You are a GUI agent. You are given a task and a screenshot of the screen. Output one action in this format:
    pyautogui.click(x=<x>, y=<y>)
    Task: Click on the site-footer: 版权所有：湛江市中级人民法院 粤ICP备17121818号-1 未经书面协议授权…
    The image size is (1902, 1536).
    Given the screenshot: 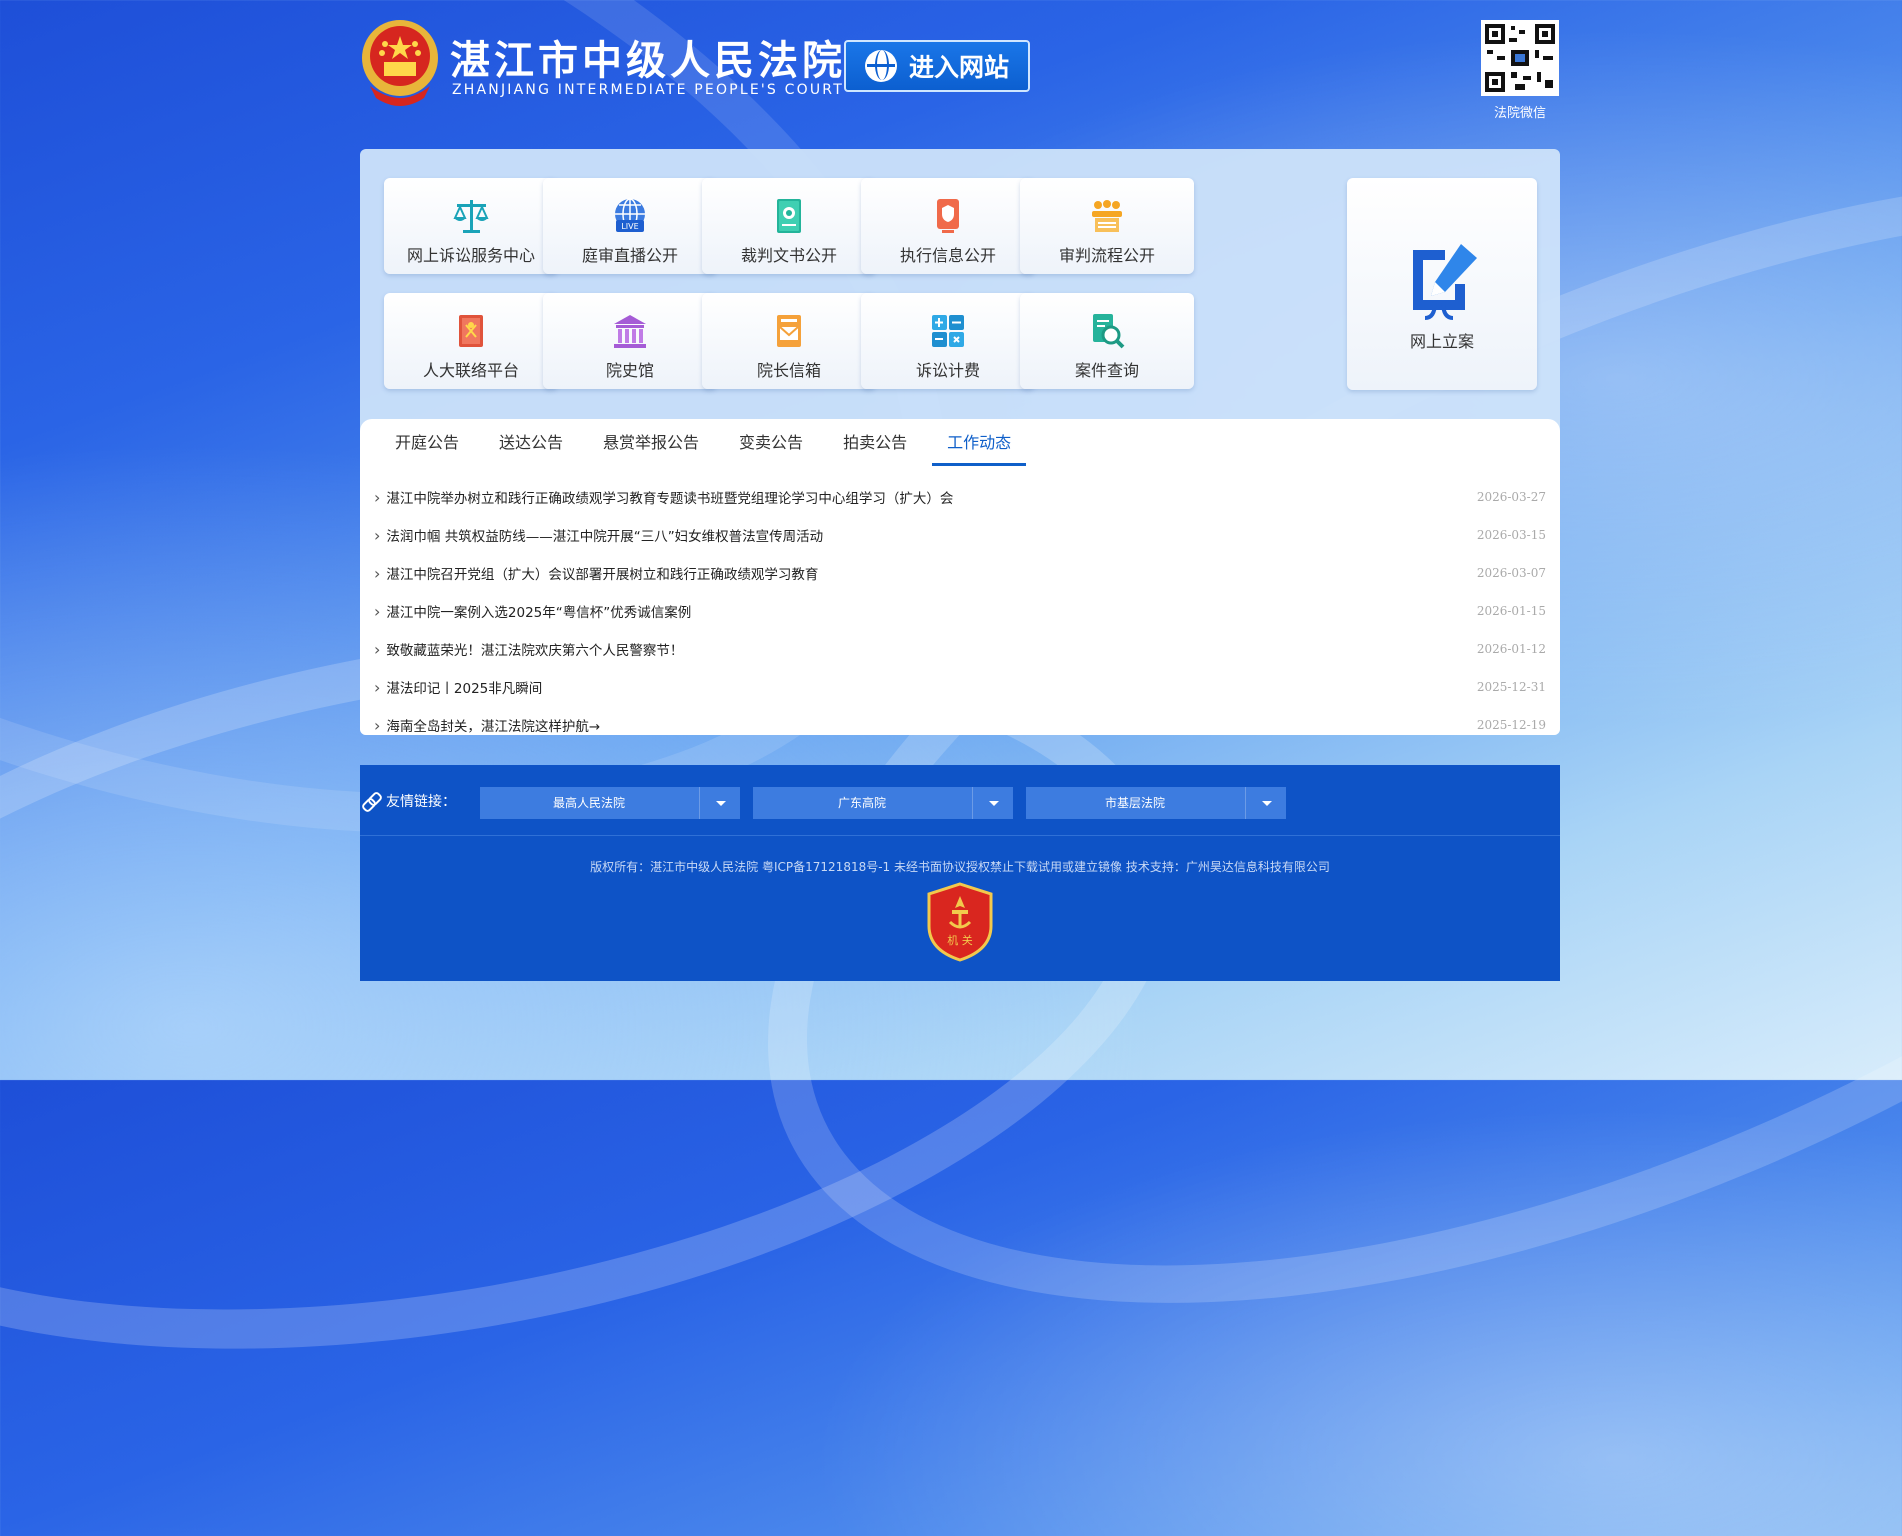 What is the action you would take?
    pyautogui.click(x=960, y=908)
    